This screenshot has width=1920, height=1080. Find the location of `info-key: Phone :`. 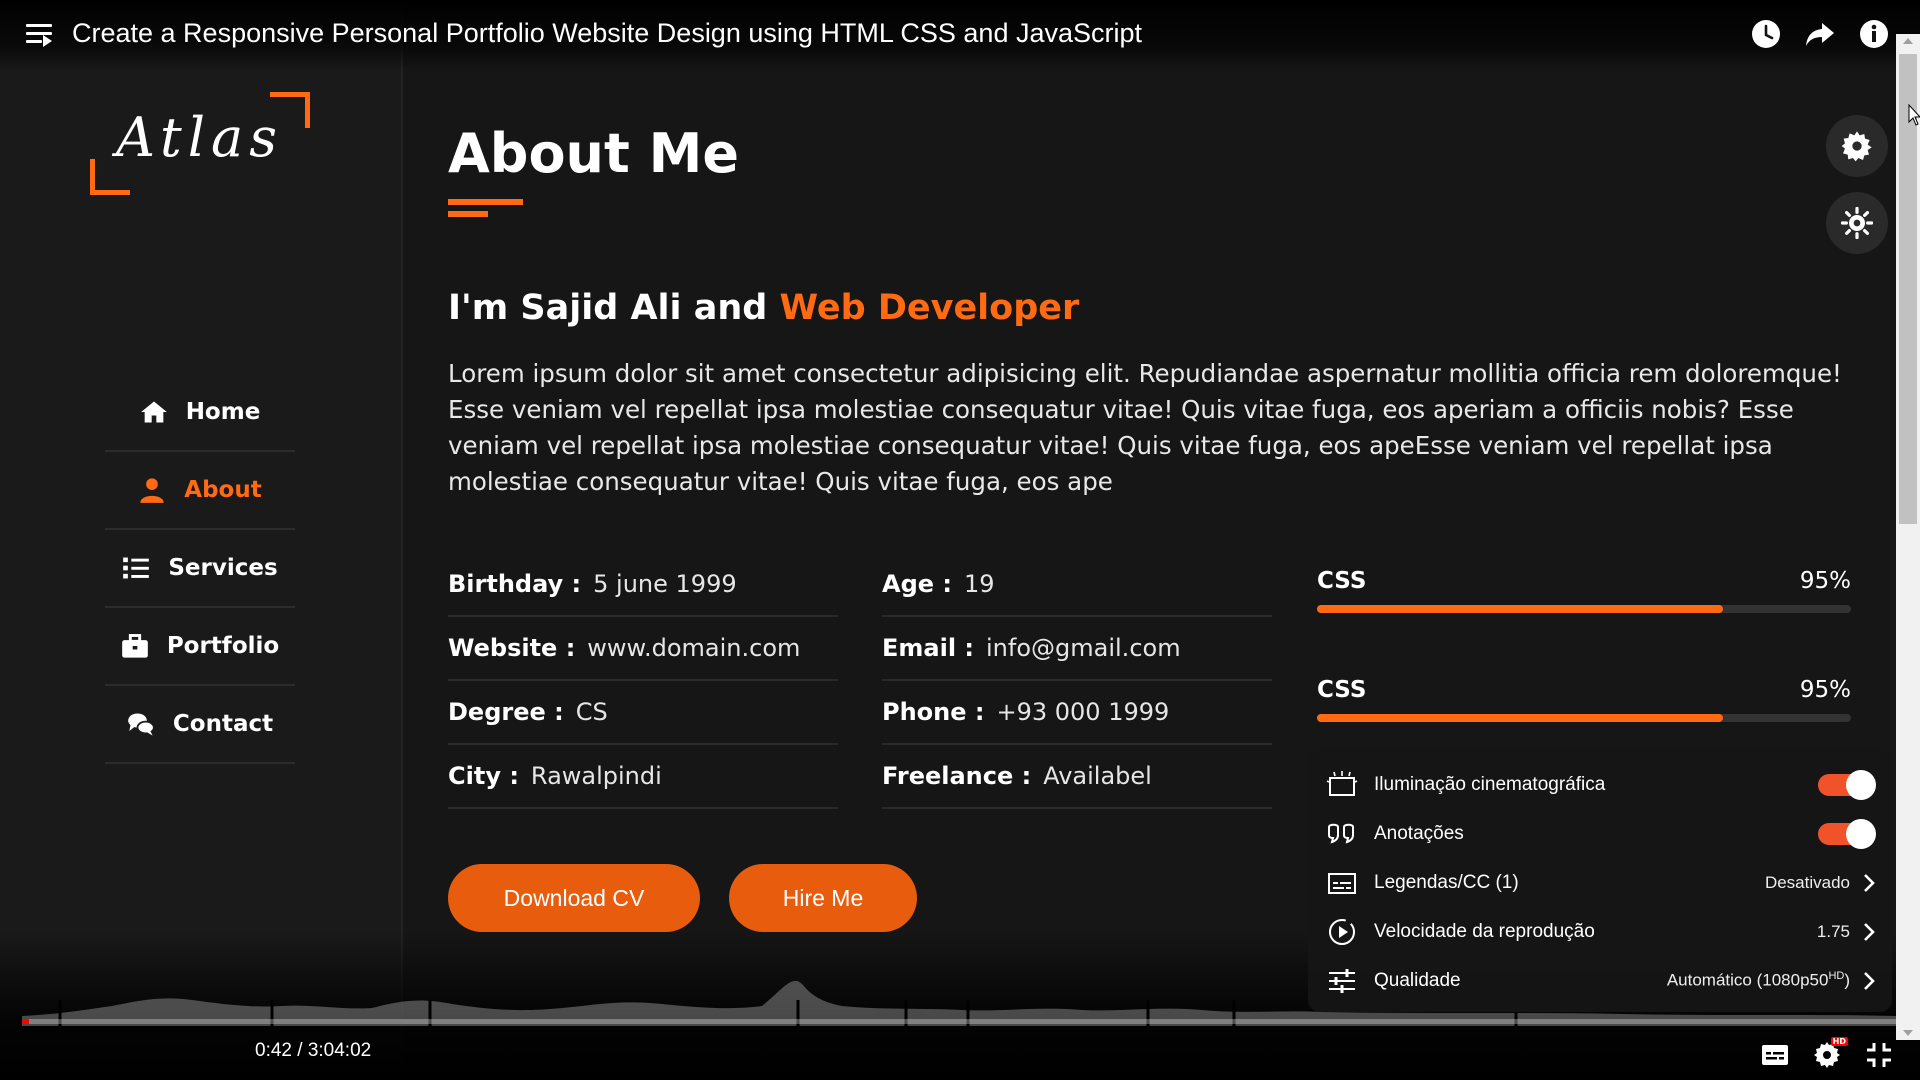

info-key: Phone : is located at coordinates (933, 712).